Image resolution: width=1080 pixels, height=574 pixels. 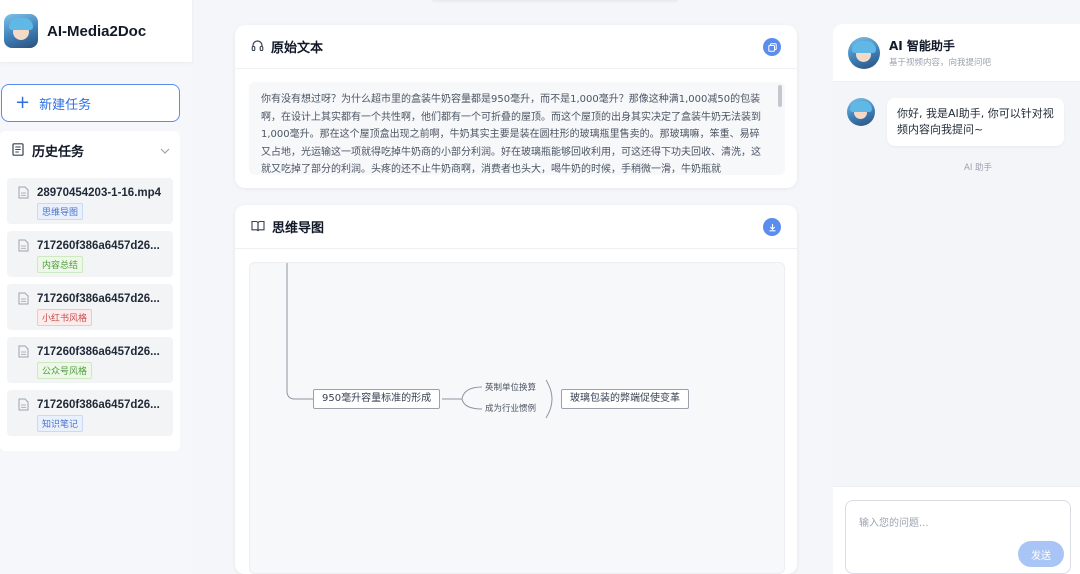 What do you see at coordinates (377, 399) in the screenshot?
I see `mindmap-main-node: 950毫升容量标准的形成` at bounding box center [377, 399].